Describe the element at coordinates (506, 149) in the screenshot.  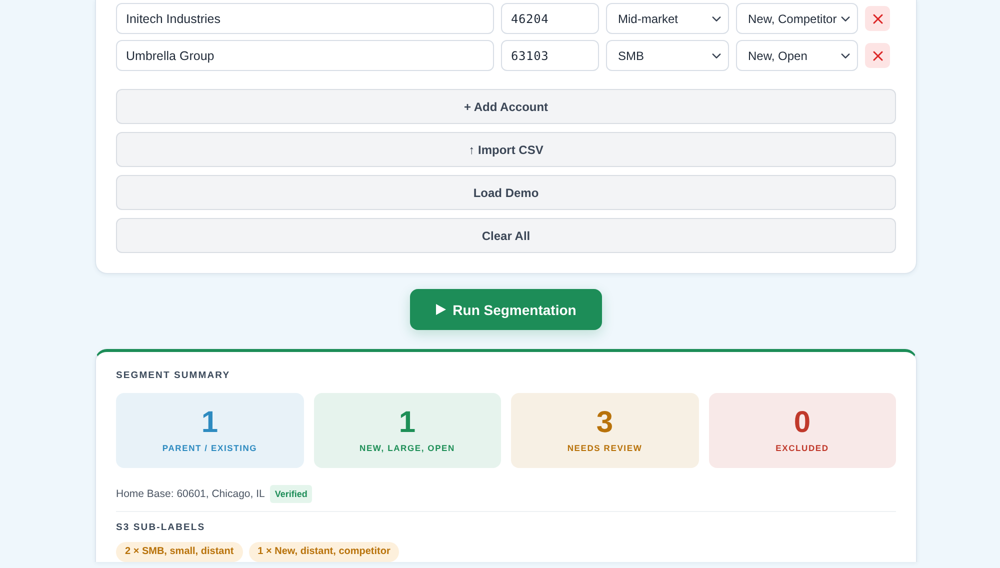
I see `action-button: ↑ Import CSV` at that location.